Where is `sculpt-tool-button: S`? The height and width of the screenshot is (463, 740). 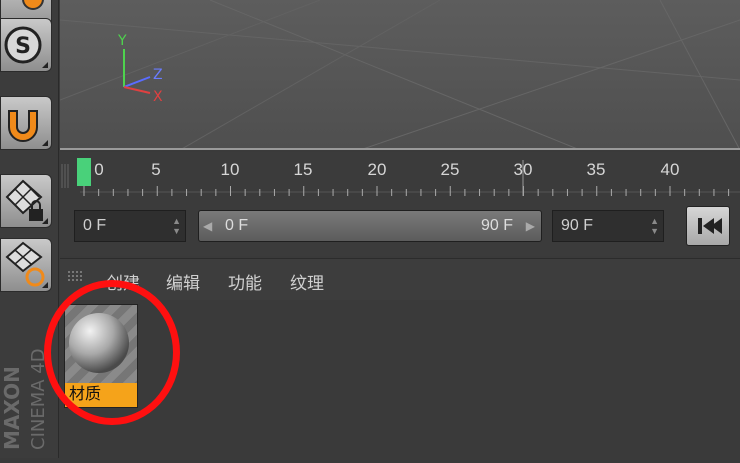 sculpt-tool-button: S is located at coordinates (26, 45).